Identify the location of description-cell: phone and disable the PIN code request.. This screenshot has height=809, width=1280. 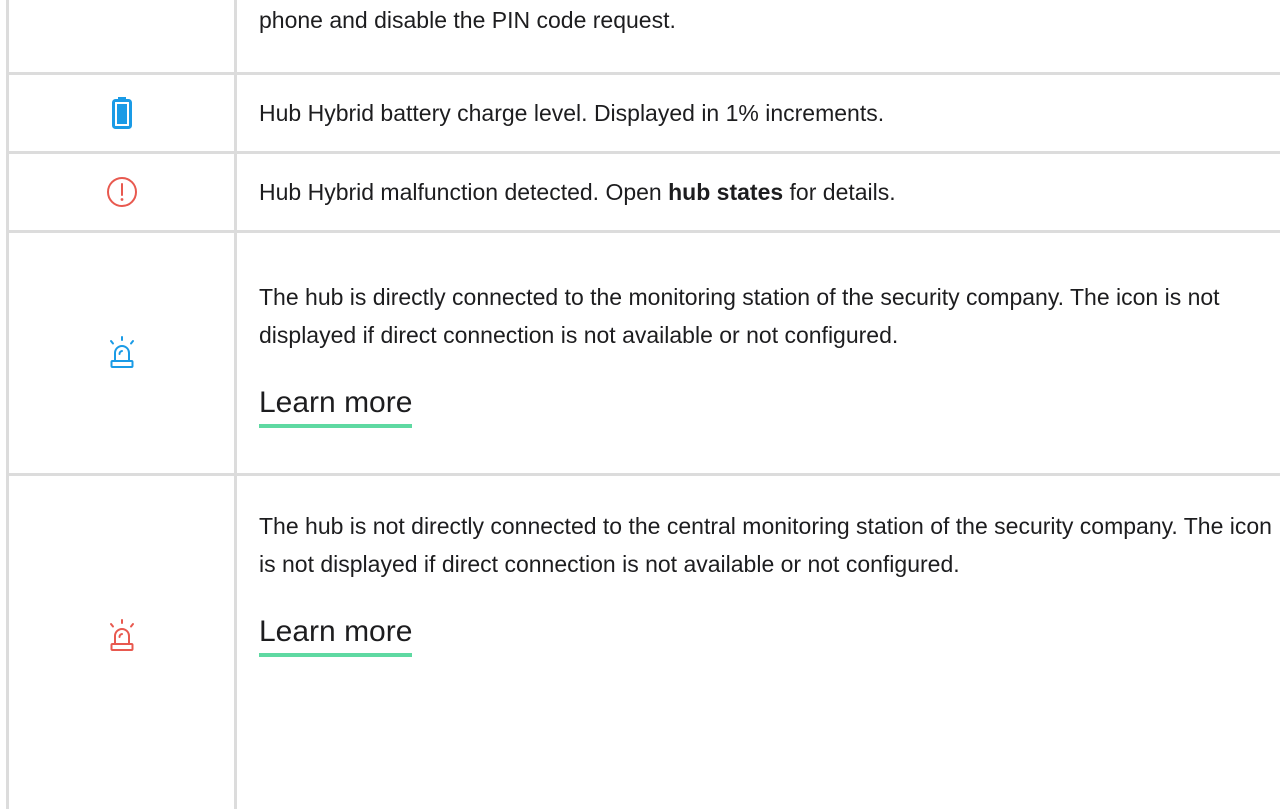
(758, 36).